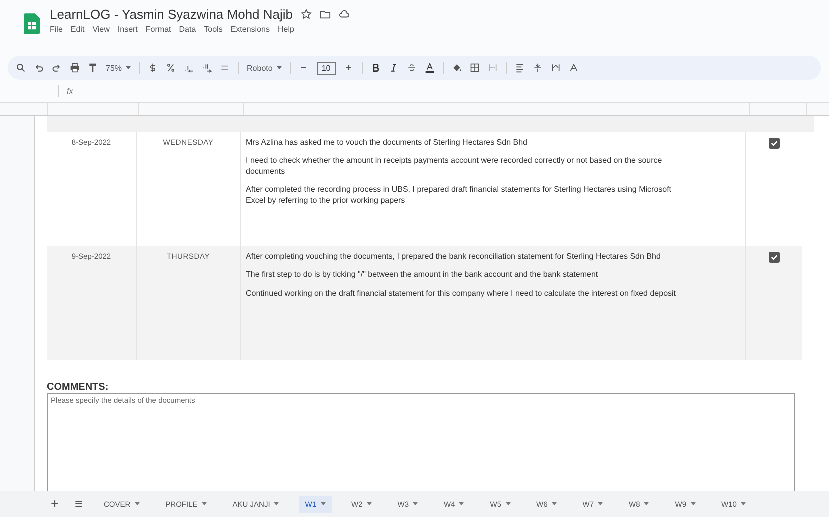 This screenshot has height=517, width=829. Describe the element at coordinates (153, 68) in the screenshot. I see `currency-icon` at that location.